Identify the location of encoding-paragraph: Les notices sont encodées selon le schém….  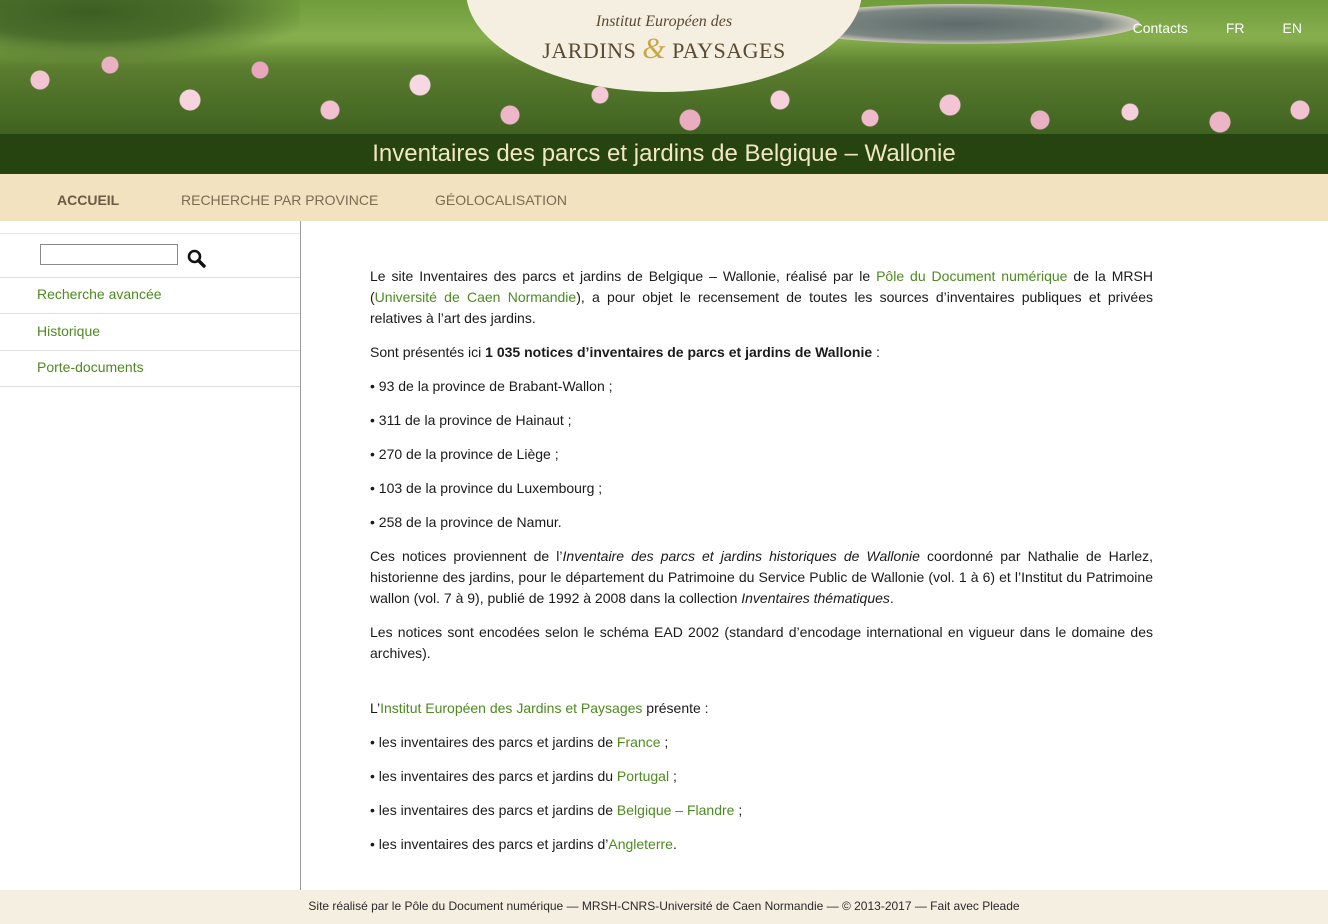
(761, 642).